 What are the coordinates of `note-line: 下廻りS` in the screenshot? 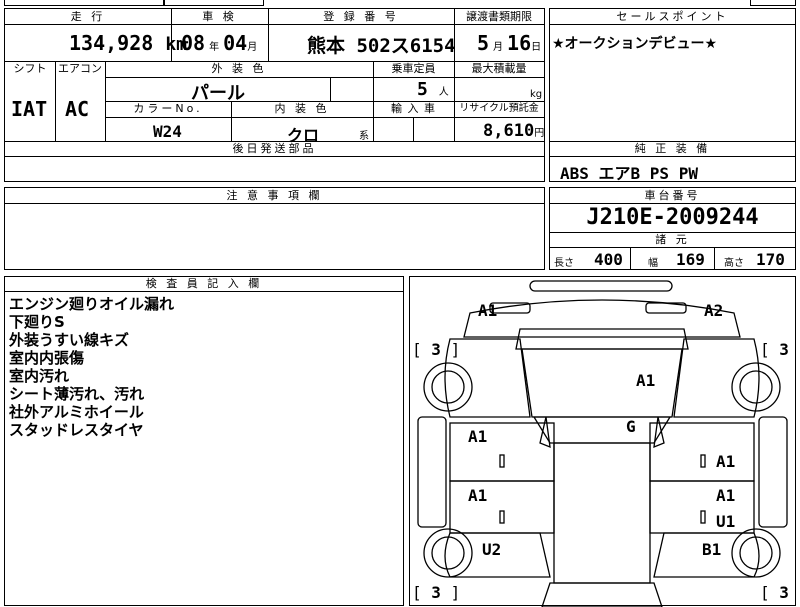 It's located at (37, 322).